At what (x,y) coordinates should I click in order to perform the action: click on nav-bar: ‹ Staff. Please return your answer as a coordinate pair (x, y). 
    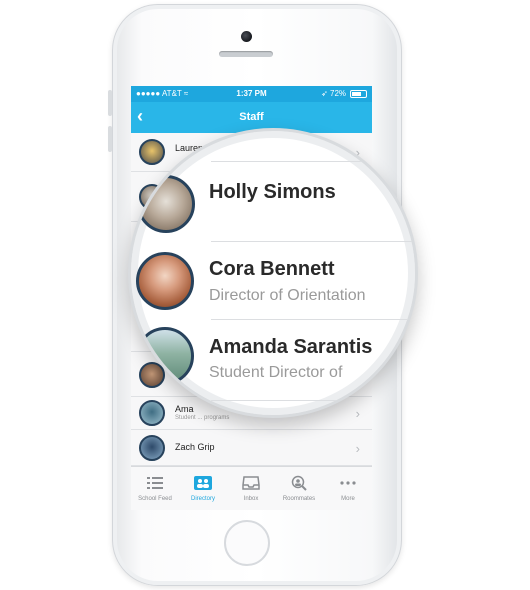
    Looking at the image, I should click on (251, 117).